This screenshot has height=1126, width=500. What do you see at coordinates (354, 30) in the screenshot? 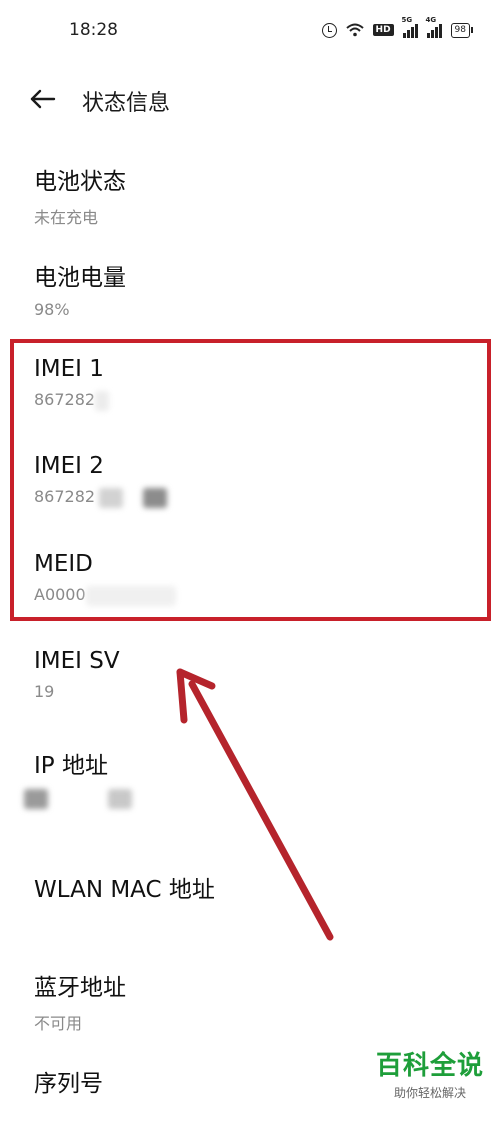
I see `wifi-icon` at bounding box center [354, 30].